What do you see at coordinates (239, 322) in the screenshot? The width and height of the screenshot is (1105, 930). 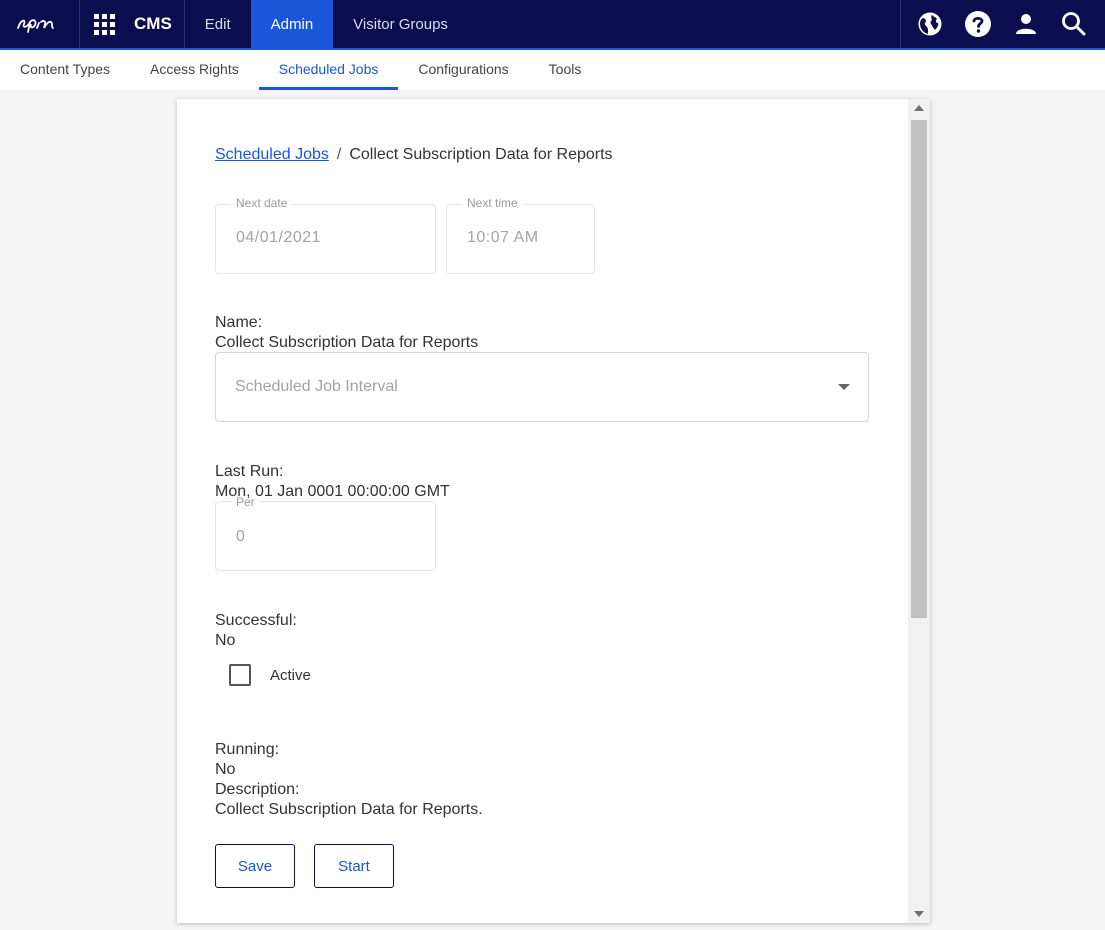 I see `name-label: Name:` at bounding box center [239, 322].